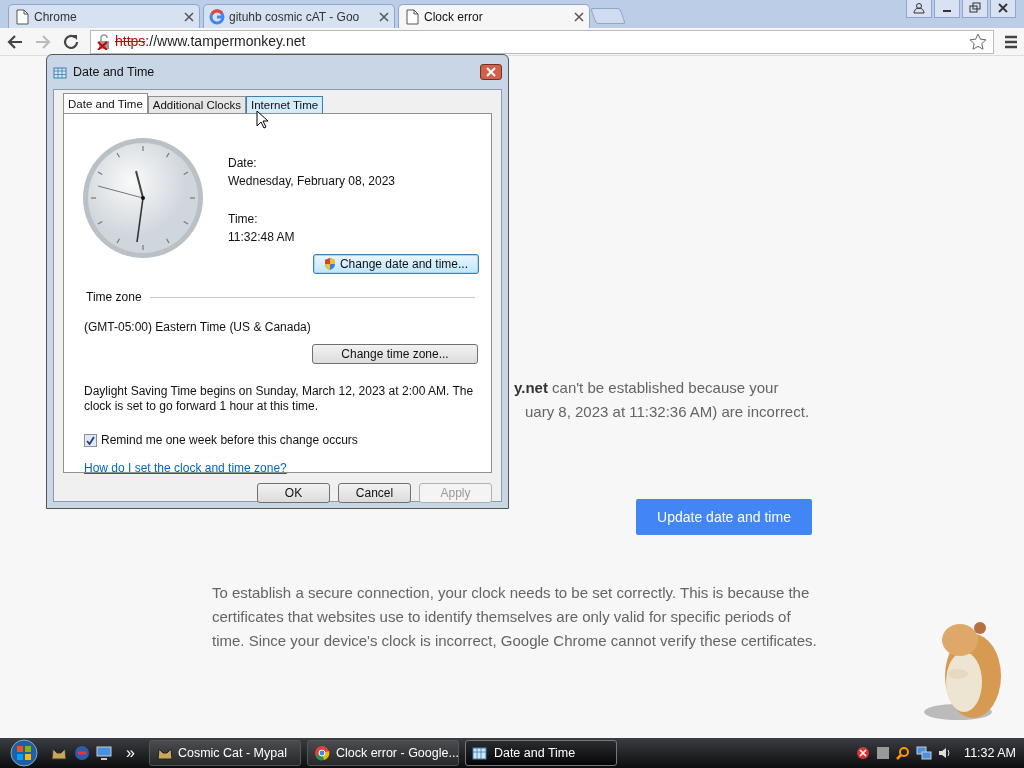 This screenshot has width=1024, height=768. What do you see at coordinates (285, 104) in the screenshot?
I see `dialog-tab: Internet Time` at bounding box center [285, 104].